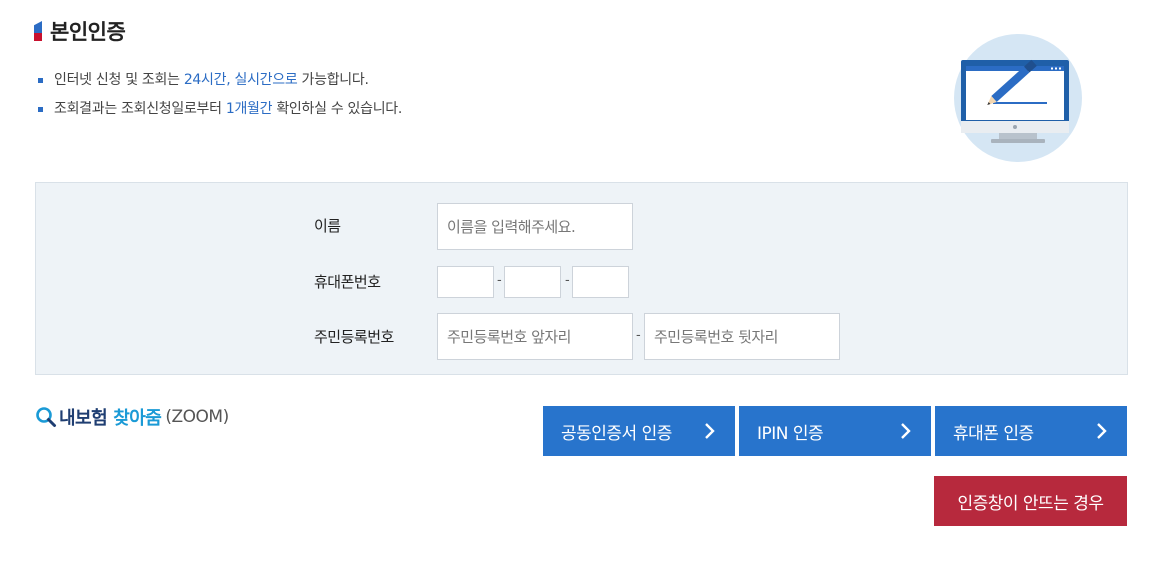 This screenshot has width=1159, height=569. What do you see at coordinates (790, 433) in the screenshot?
I see `ipin-auth-label: IPIN 인증` at bounding box center [790, 433].